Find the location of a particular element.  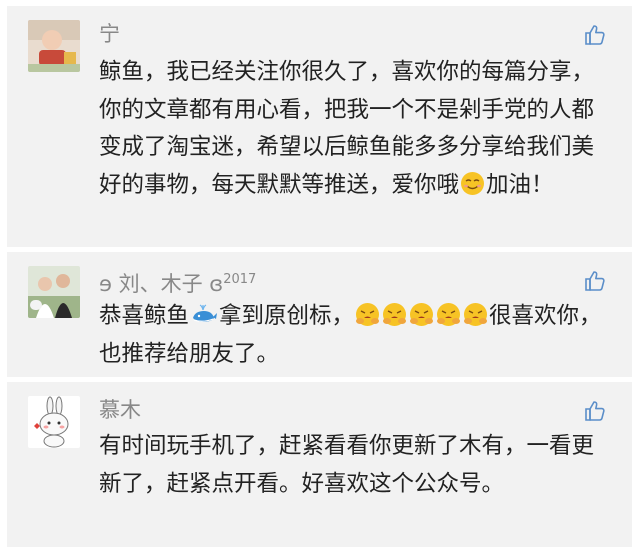

smile-emoji-icon is located at coordinates (472, 183).